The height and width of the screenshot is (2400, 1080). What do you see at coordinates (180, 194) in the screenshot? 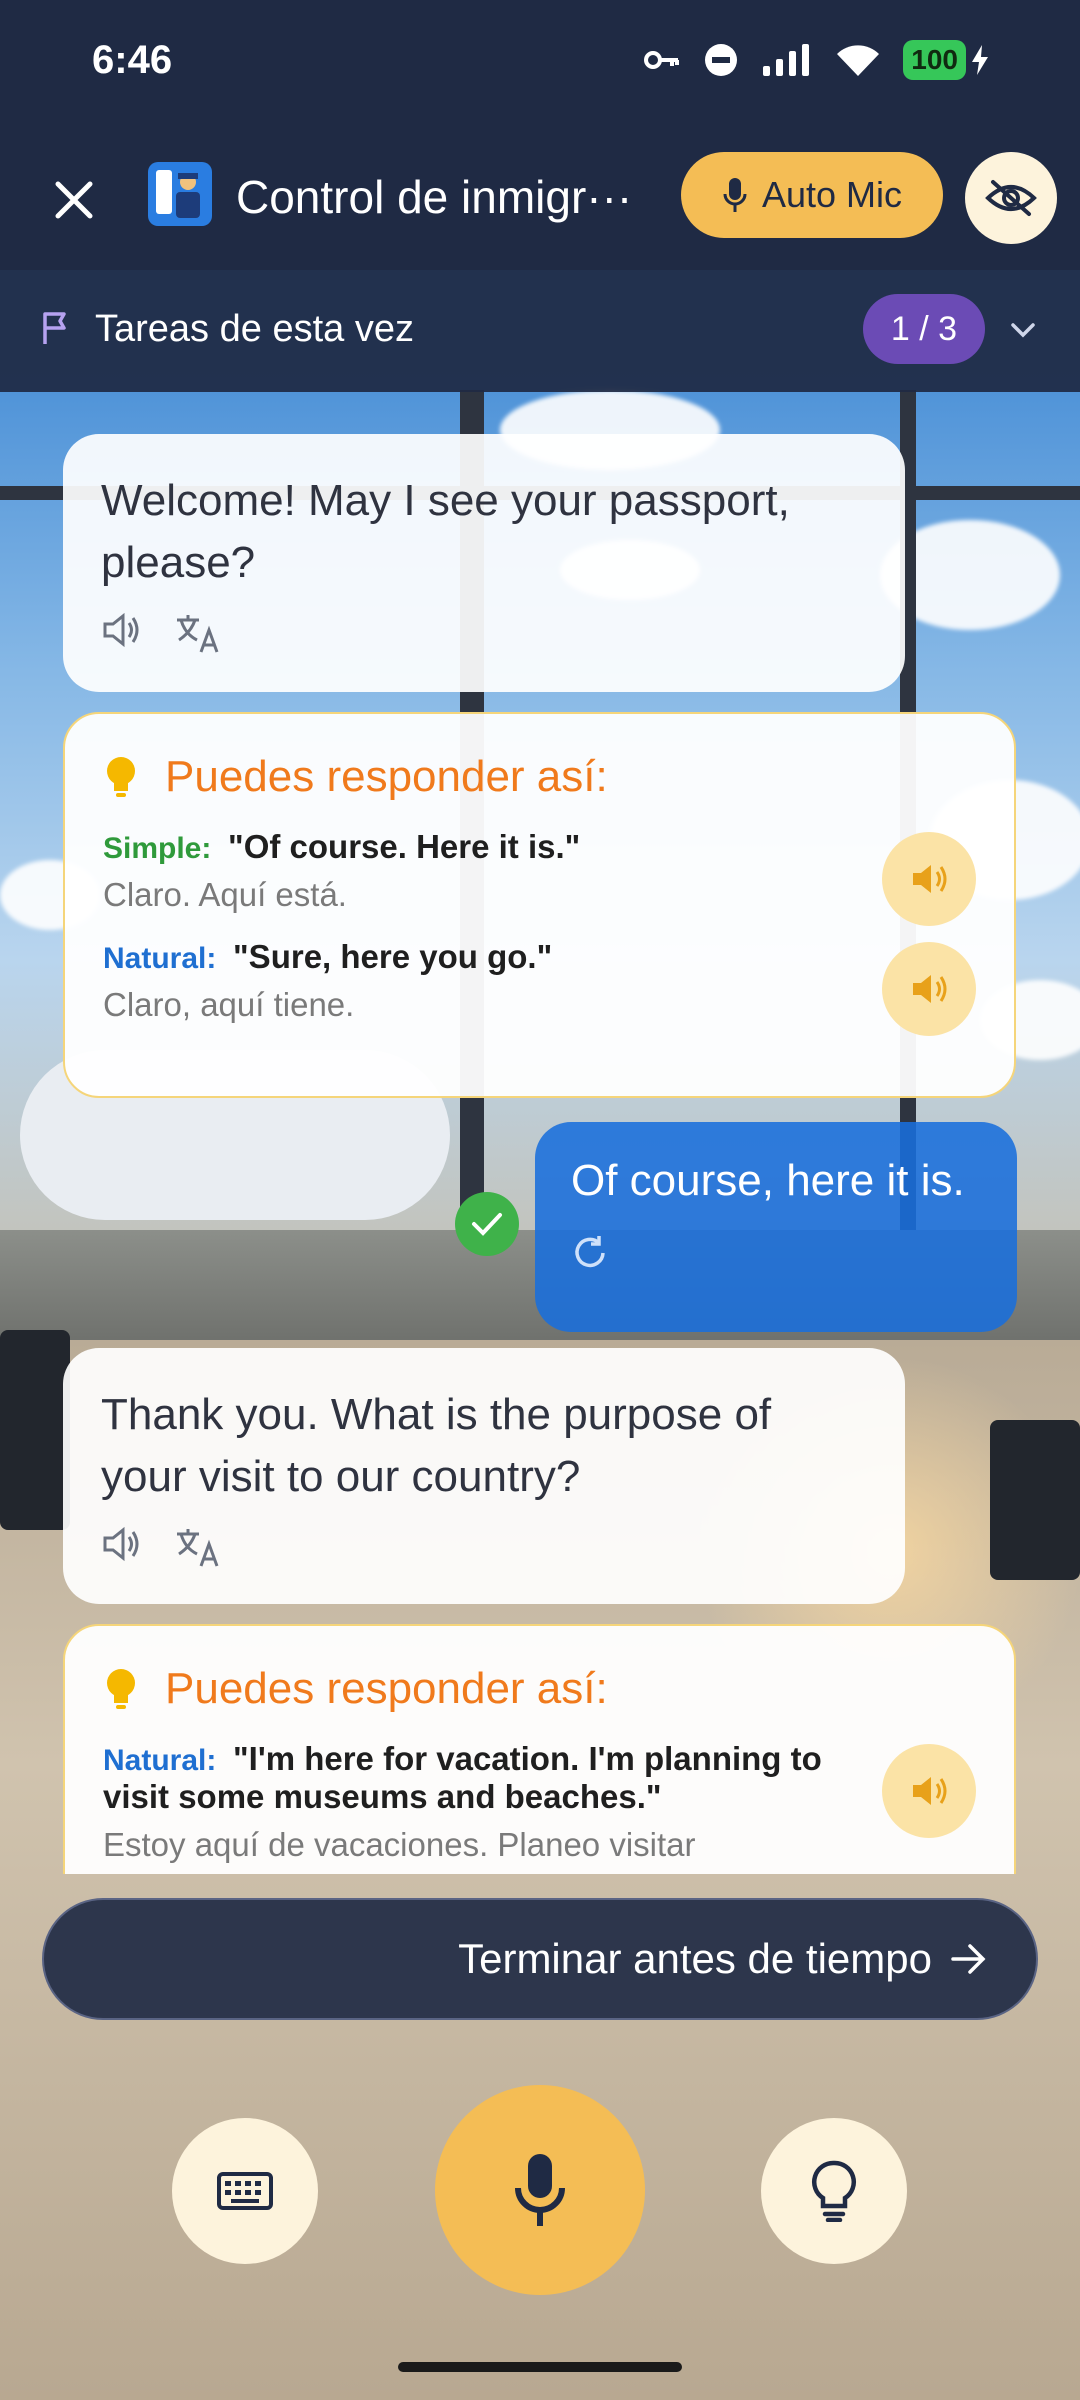
I see `immigration-officer-icon` at bounding box center [180, 194].